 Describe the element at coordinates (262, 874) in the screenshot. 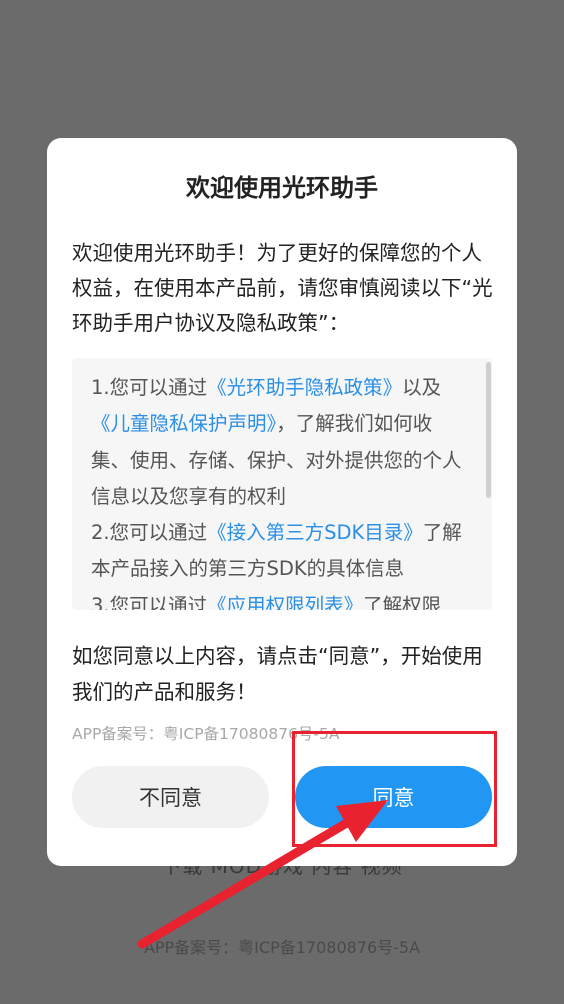

I see `annotation-arrow-icon` at that location.